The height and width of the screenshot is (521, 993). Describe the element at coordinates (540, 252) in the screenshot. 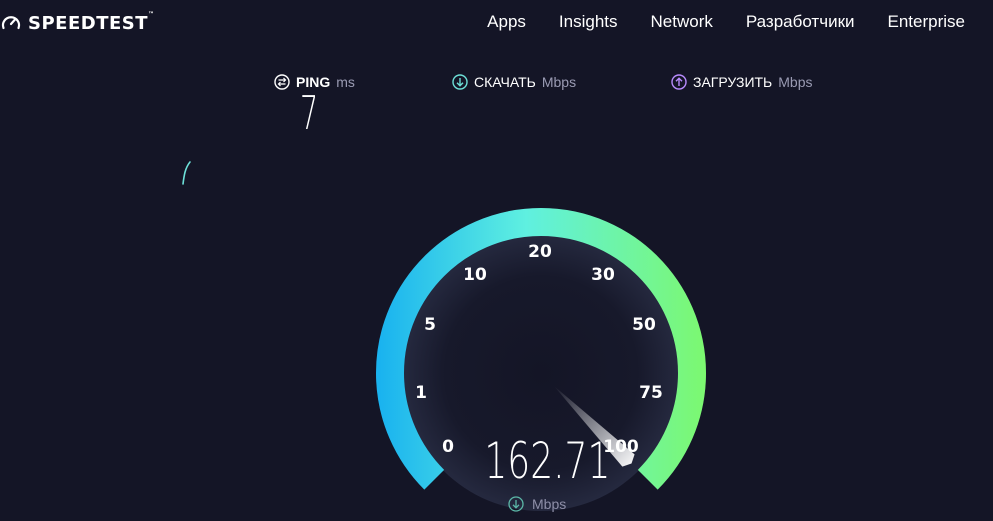

I see `gauge-tick-20: 20` at that location.